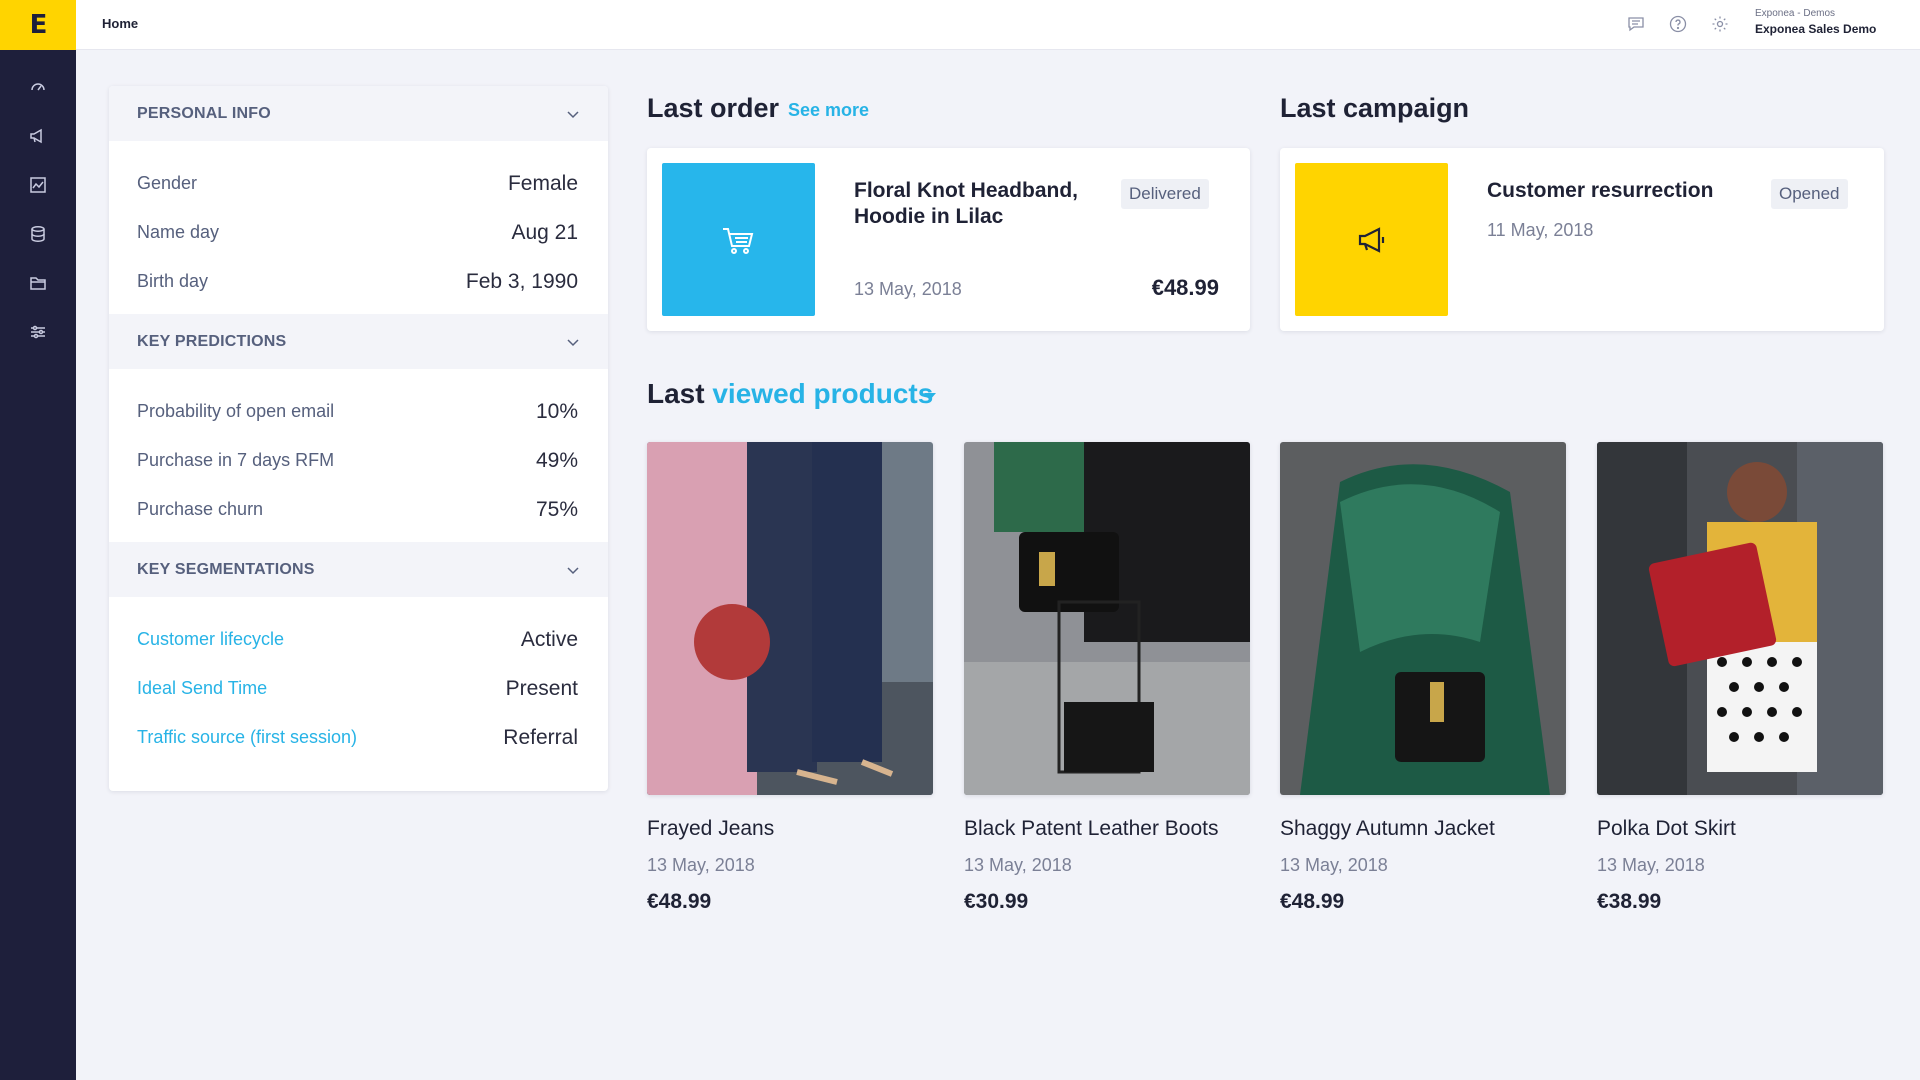 The image size is (1920, 1080). I want to click on section-title: KEY SEGMENTATIONS, so click(226, 570).